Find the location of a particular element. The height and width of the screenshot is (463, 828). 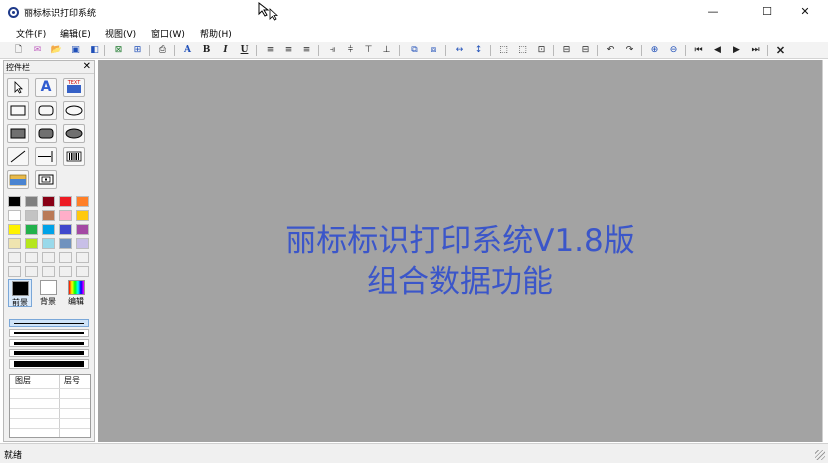

bring-front-icon: ⊟ is located at coordinates (566, 50).